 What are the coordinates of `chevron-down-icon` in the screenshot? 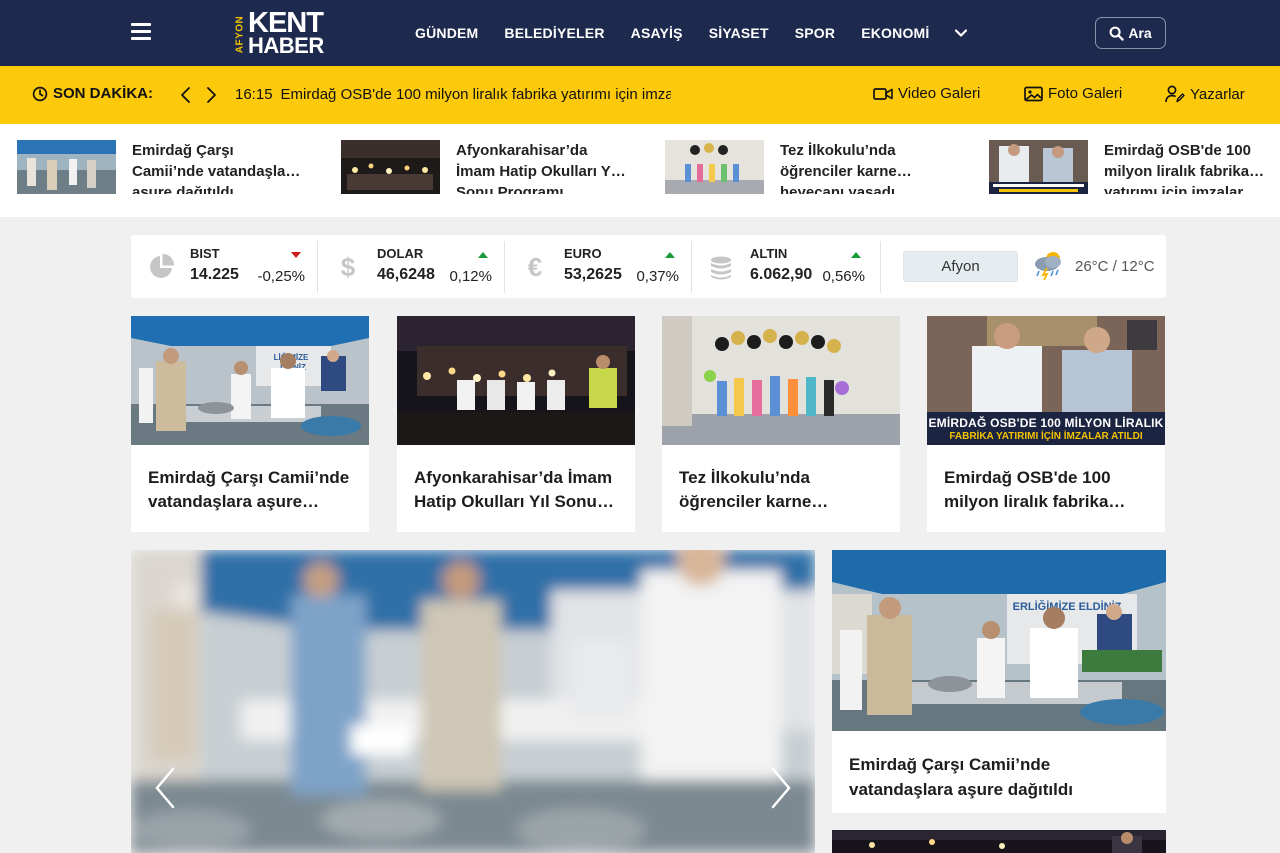 It's located at (961, 33).